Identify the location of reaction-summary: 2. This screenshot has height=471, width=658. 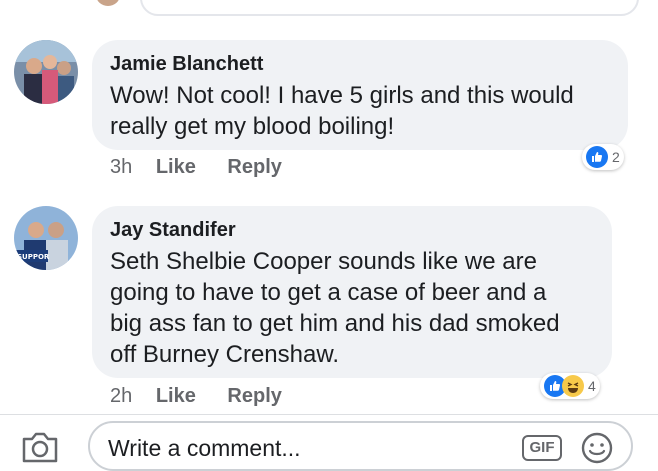
(603, 157).